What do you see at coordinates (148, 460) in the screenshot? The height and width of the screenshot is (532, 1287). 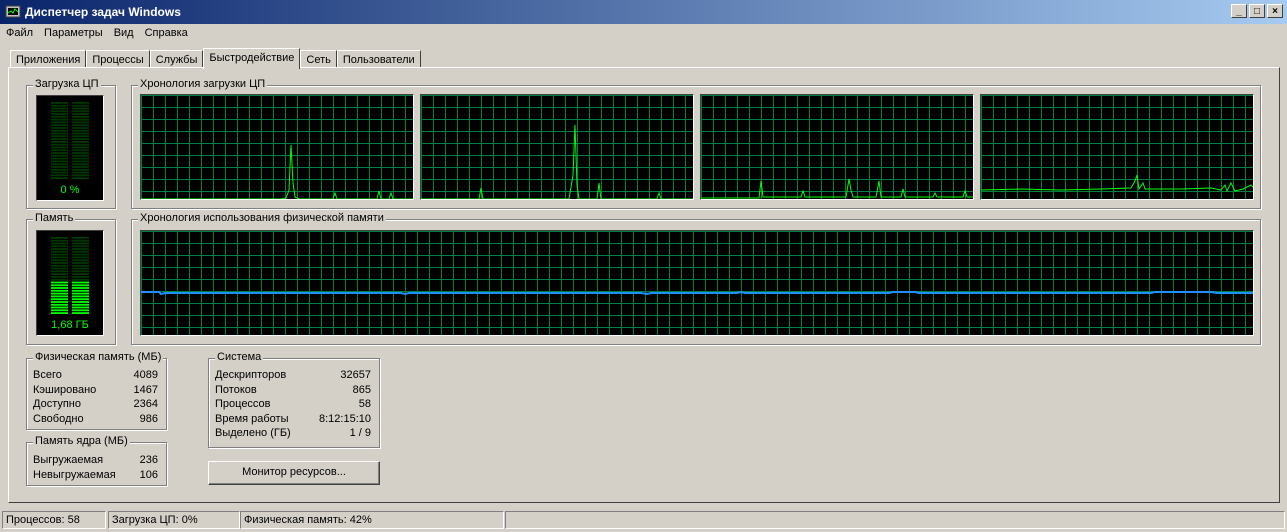 I see `stat-value: 236` at bounding box center [148, 460].